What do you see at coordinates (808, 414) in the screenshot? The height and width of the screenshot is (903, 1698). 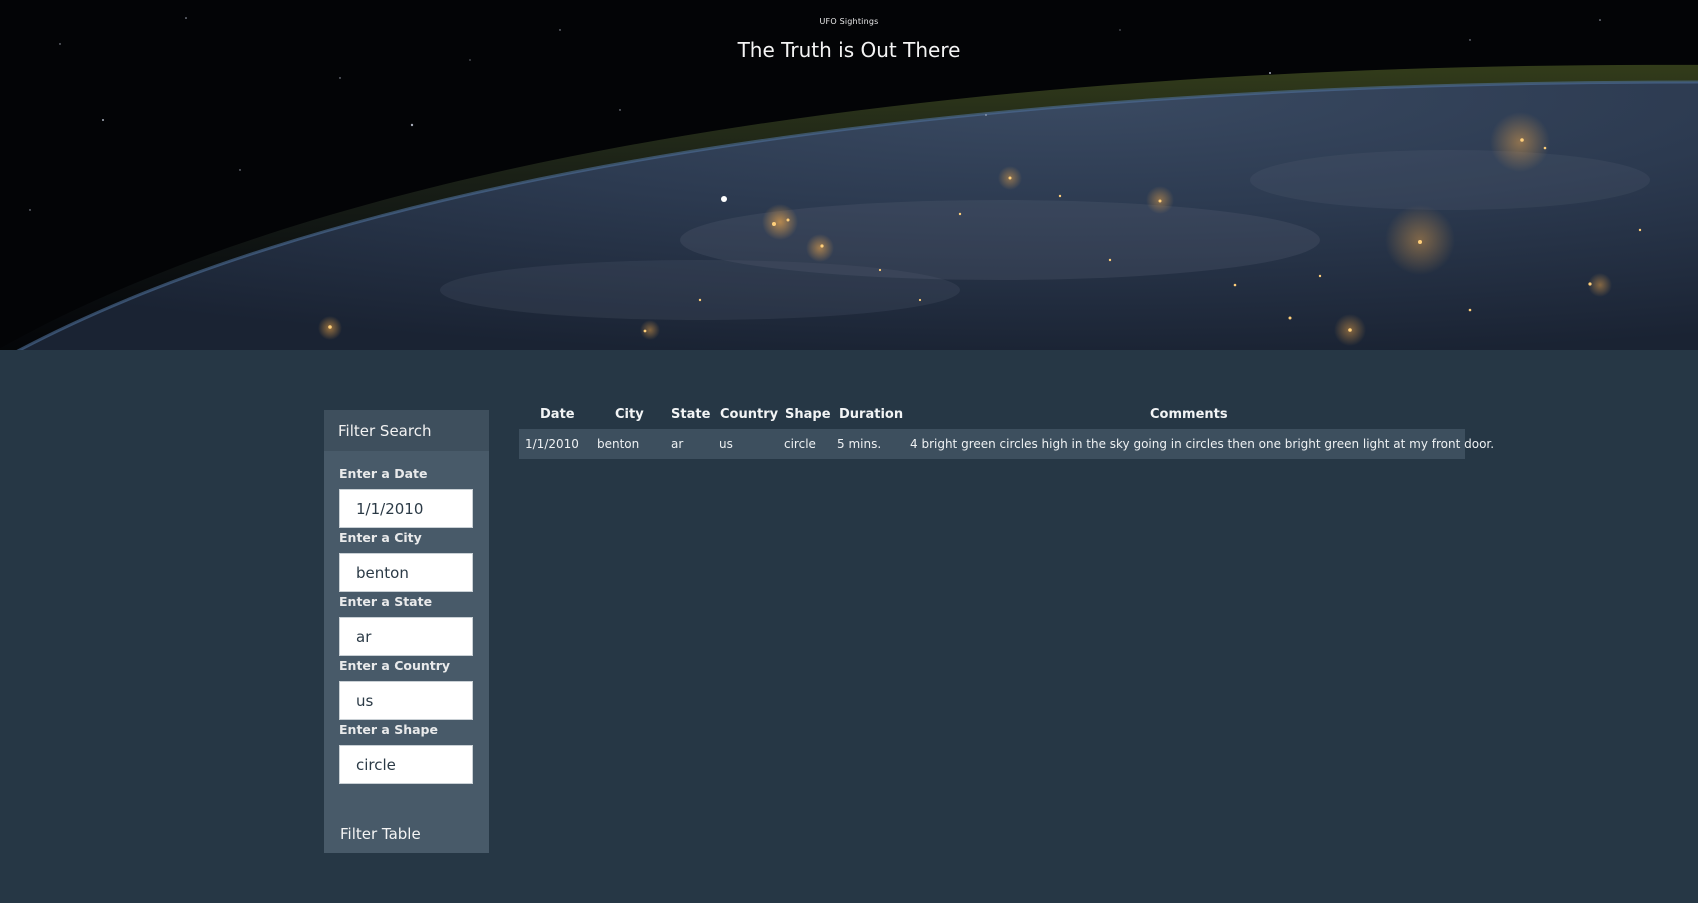 I see `column-header-shape: Shape` at bounding box center [808, 414].